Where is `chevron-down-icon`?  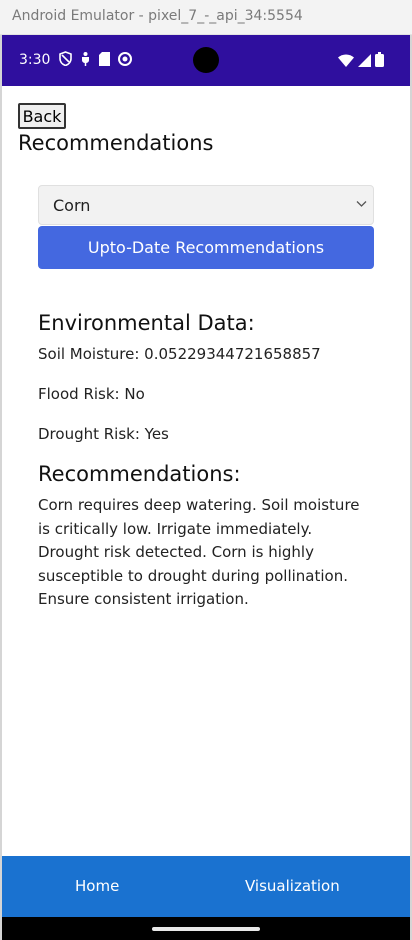
chevron-down-icon is located at coordinates (361, 204).